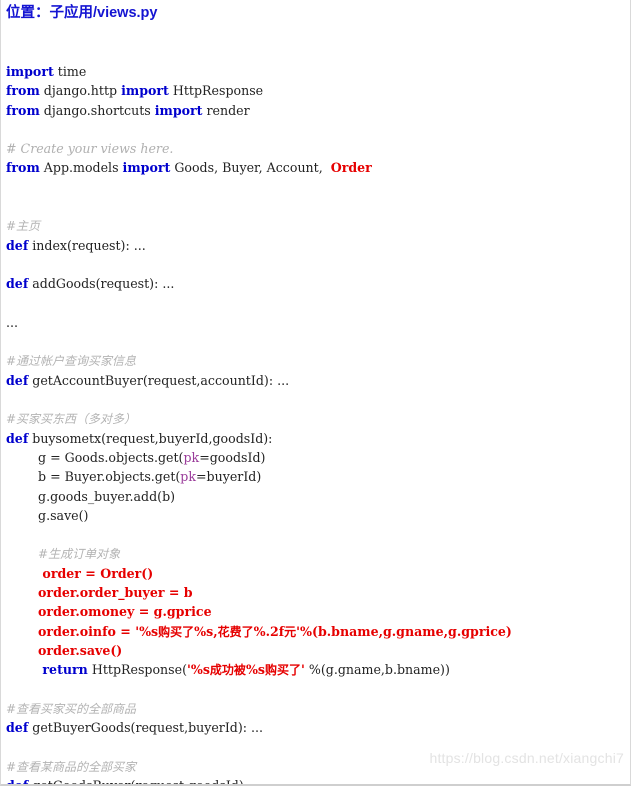 This screenshot has width=631, height=786. Describe the element at coordinates (107, 496) in the screenshot. I see `code-token-plain: g.goods_buyer.add(b)` at that location.